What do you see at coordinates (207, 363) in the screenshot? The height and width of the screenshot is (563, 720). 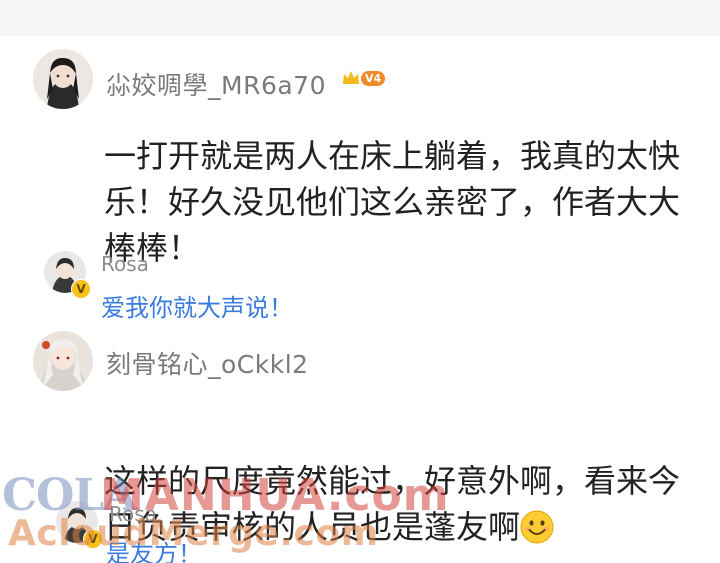 I see `comment-username: 刻骨铭心_oCkkl2` at bounding box center [207, 363].